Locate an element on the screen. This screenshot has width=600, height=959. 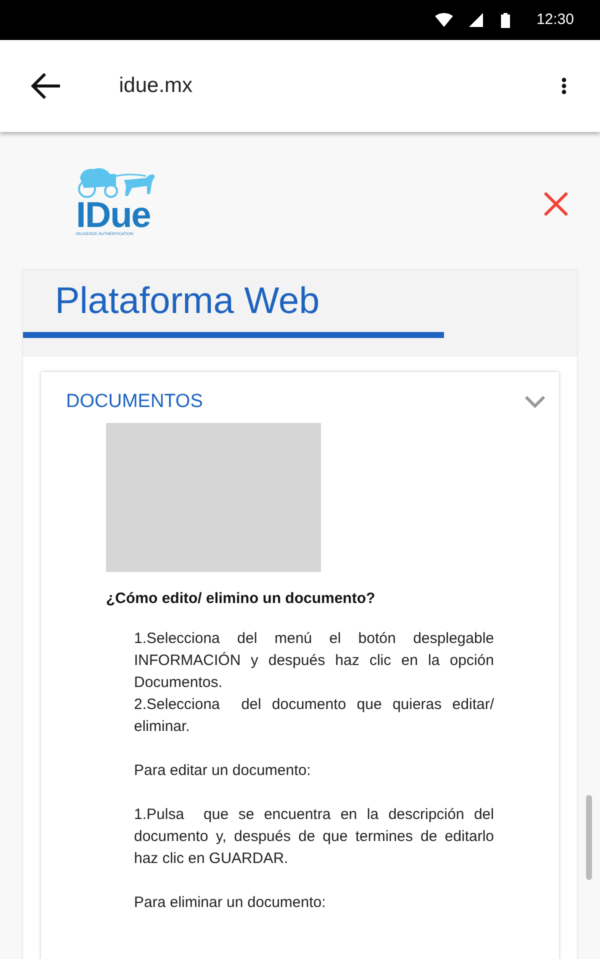
answer-text: Para editar un documento: is located at coordinates (223, 771).